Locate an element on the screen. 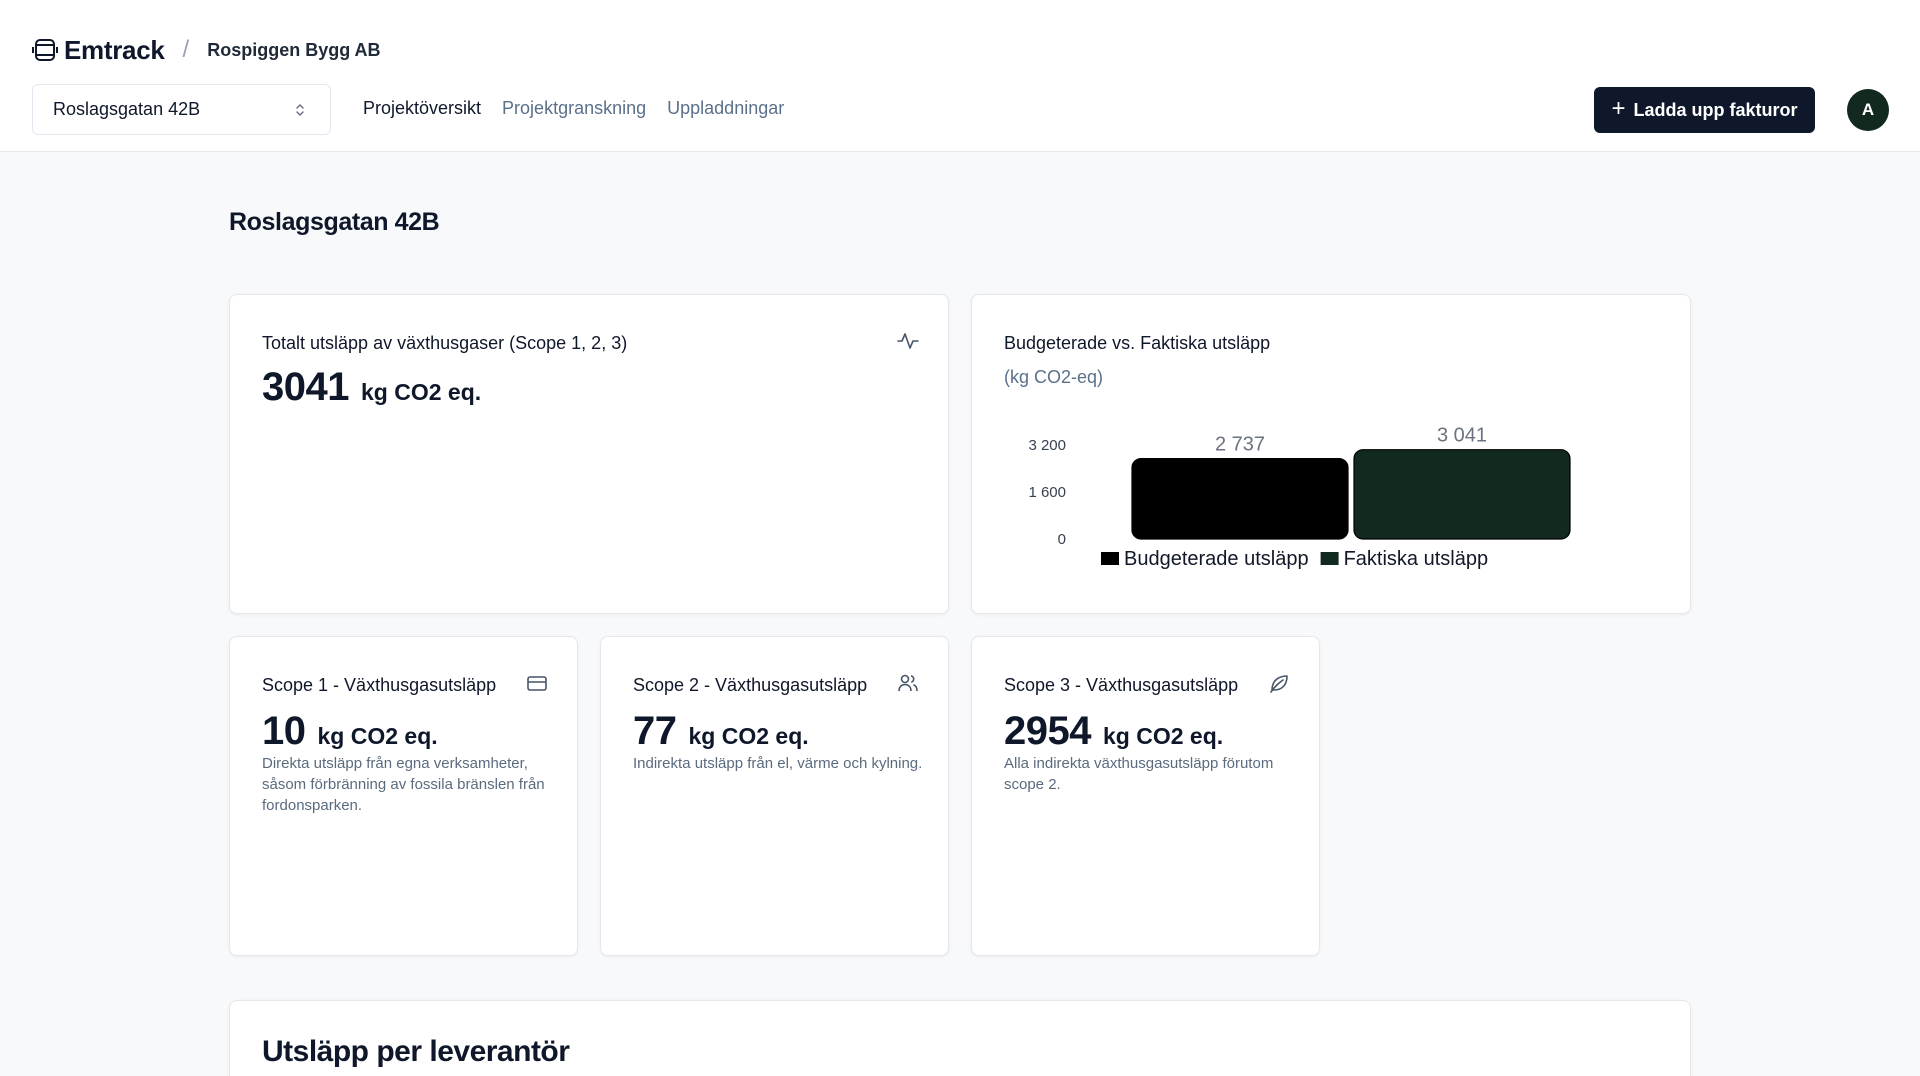 The image size is (1920, 1076). y-tick-label: 1 600 is located at coordinates (1047, 492).